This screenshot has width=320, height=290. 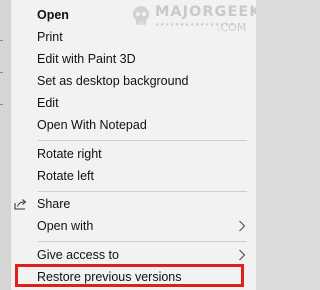 What do you see at coordinates (205, 12) in the screenshot?
I see `watermark-title: MAJORGEEKS` at bounding box center [205, 12].